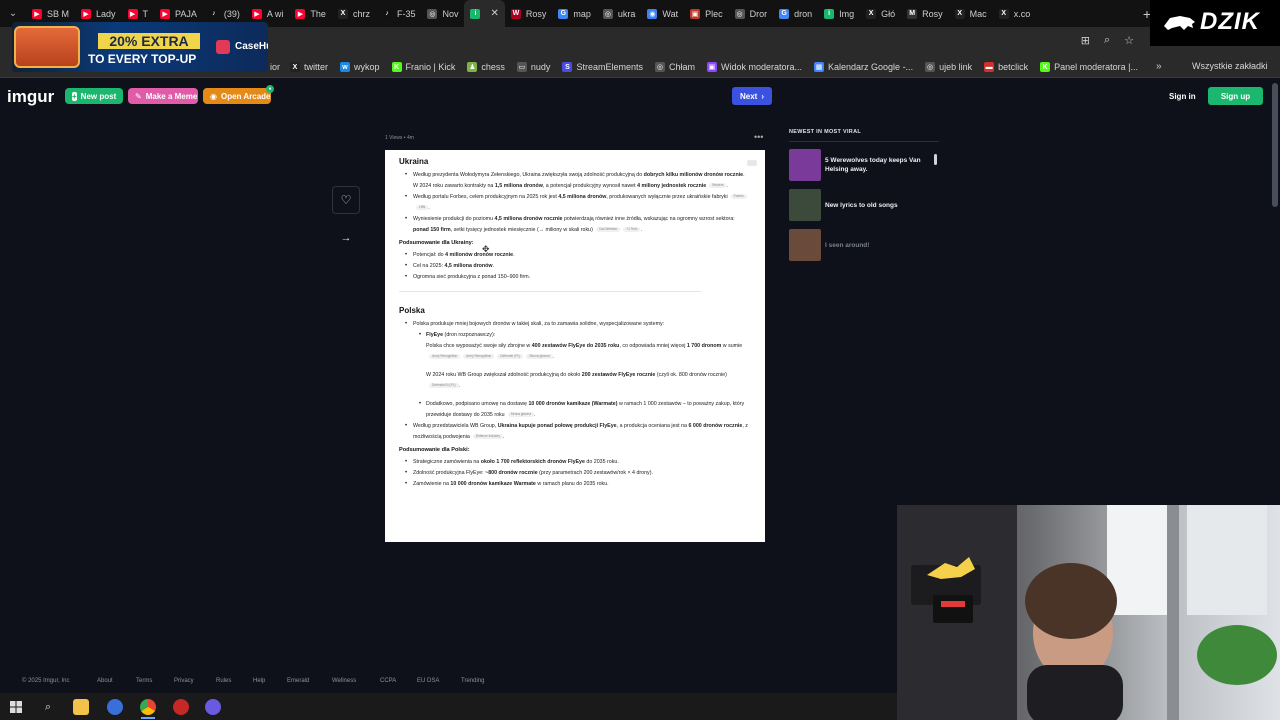  What do you see at coordinates (344, 681) in the screenshot?
I see `footer-link: Wellness` at bounding box center [344, 681].